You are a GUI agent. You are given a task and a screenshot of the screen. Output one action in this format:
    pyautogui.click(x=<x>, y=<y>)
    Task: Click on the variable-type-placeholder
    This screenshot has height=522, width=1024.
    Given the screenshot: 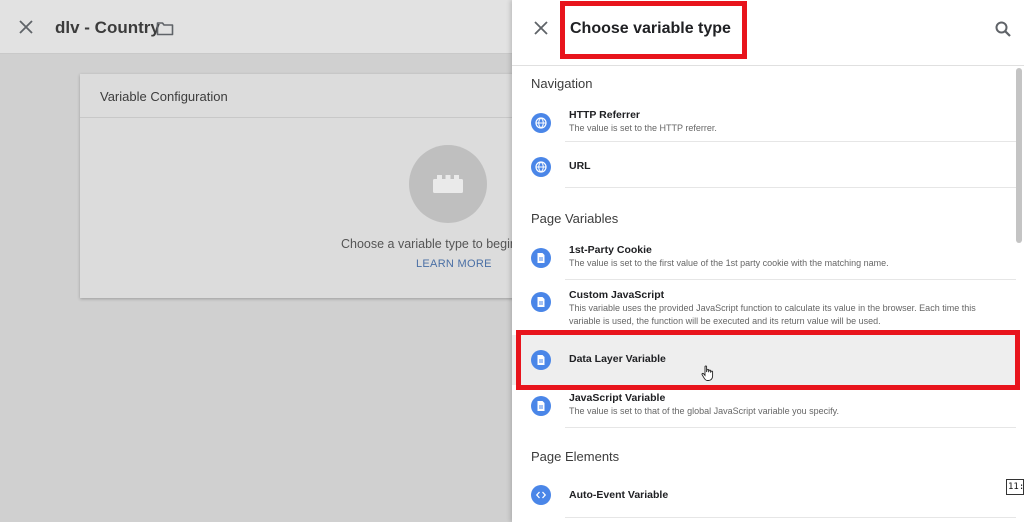 What is the action you would take?
    pyautogui.click(x=448, y=184)
    